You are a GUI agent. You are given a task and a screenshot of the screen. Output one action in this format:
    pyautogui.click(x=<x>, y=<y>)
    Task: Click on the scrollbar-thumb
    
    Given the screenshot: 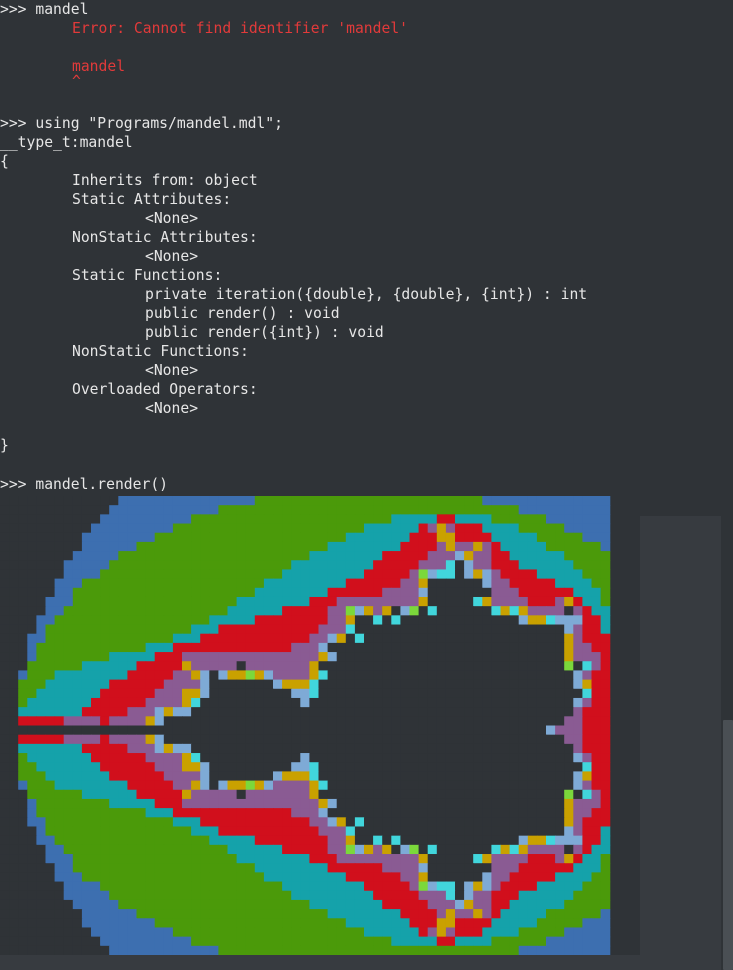 What is the action you would take?
    pyautogui.click(x=728, y=845)
    